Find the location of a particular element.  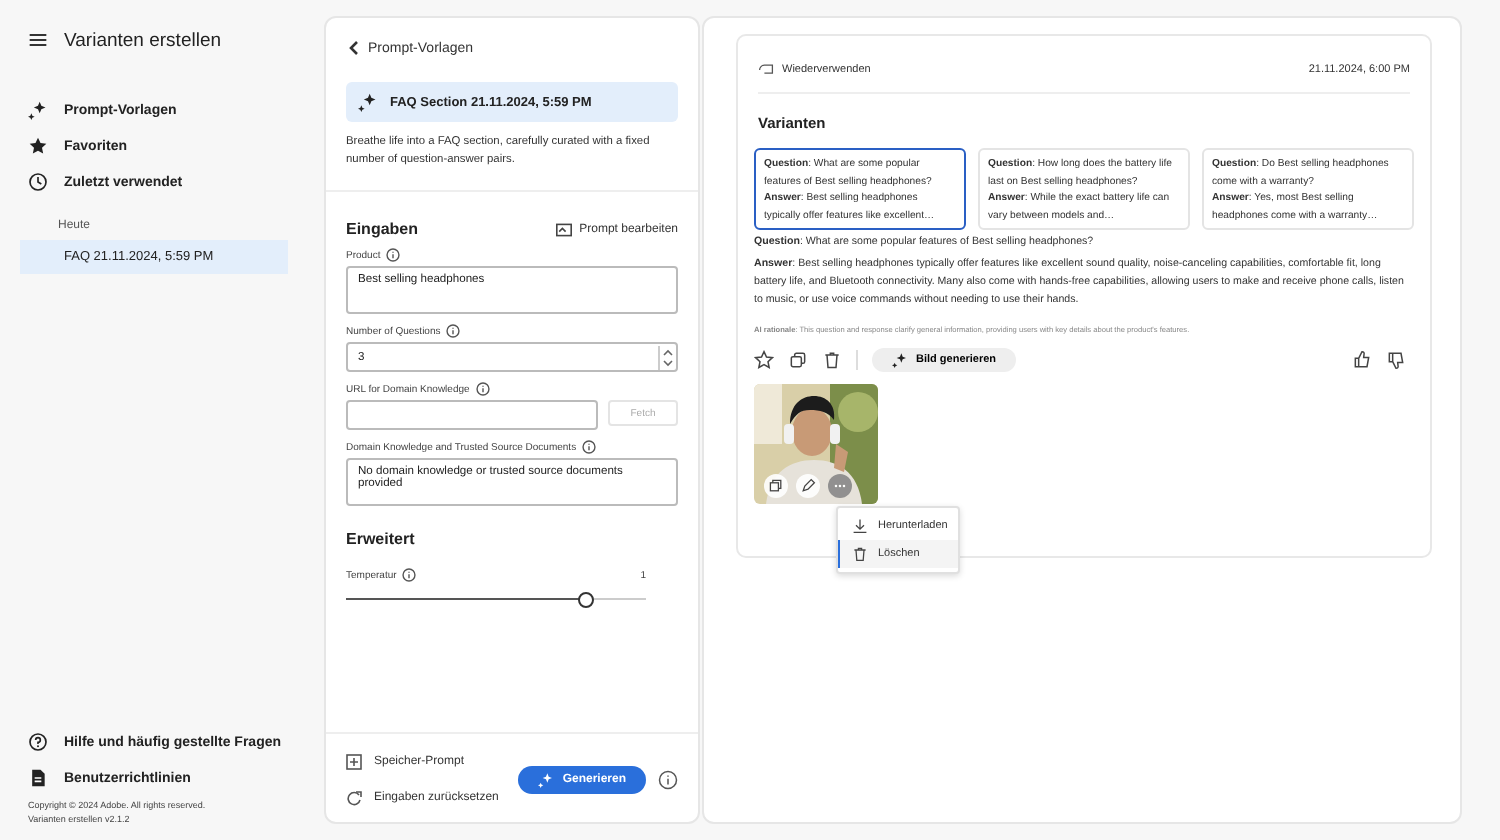

document-icon is located at coordinates (38, 778).